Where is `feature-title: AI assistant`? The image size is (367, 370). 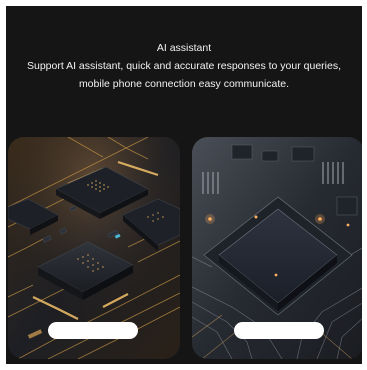 feature-title: AI assistant is located at coordinates (184, 48).